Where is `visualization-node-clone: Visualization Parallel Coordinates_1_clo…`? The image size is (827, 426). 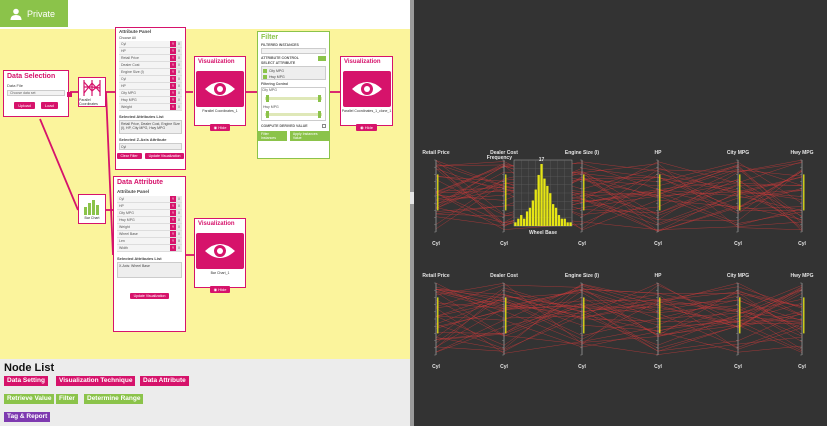 visualization-node-clone: Visualization Parallel Coordinates_1_clo… is located at coordinates (366, 93).